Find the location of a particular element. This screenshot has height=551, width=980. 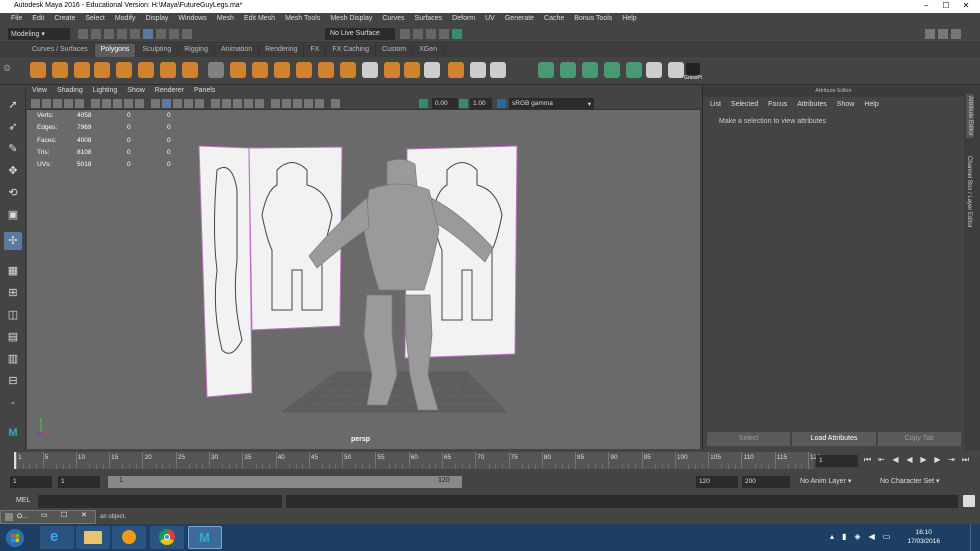

viewport-menu-show: Show is located at coordinates (136, 91).